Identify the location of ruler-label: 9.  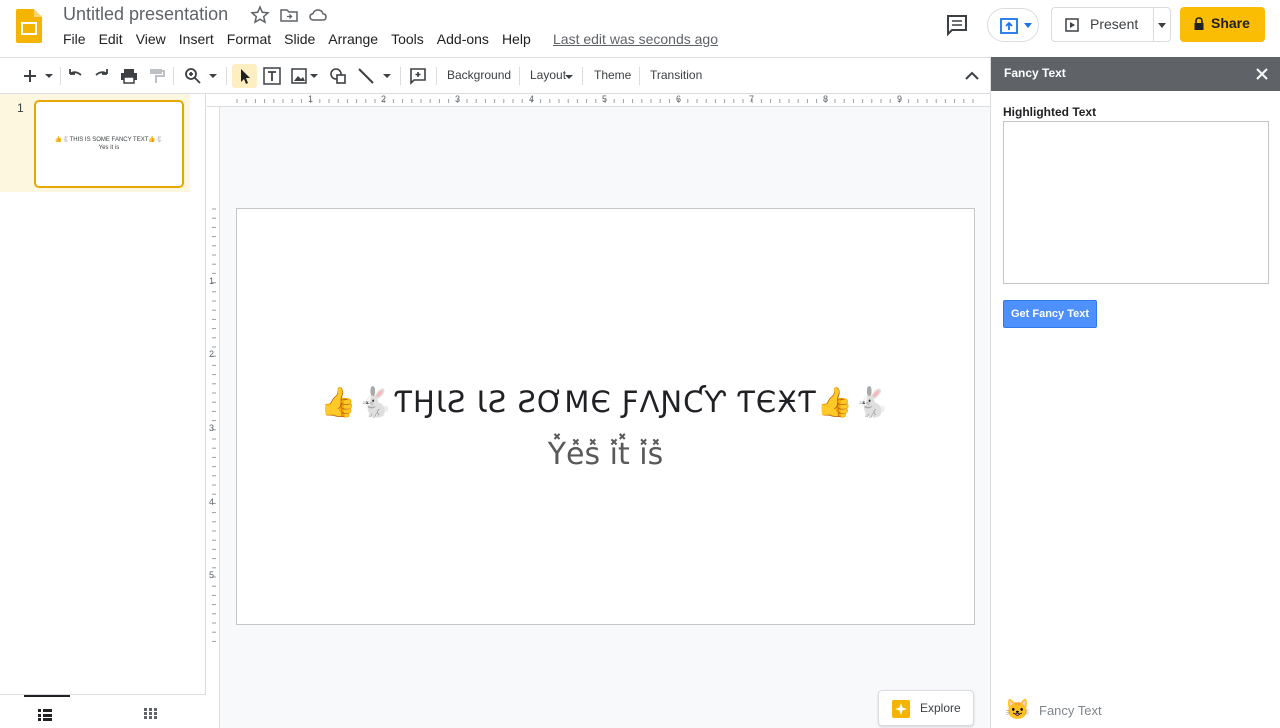
(900, 99).